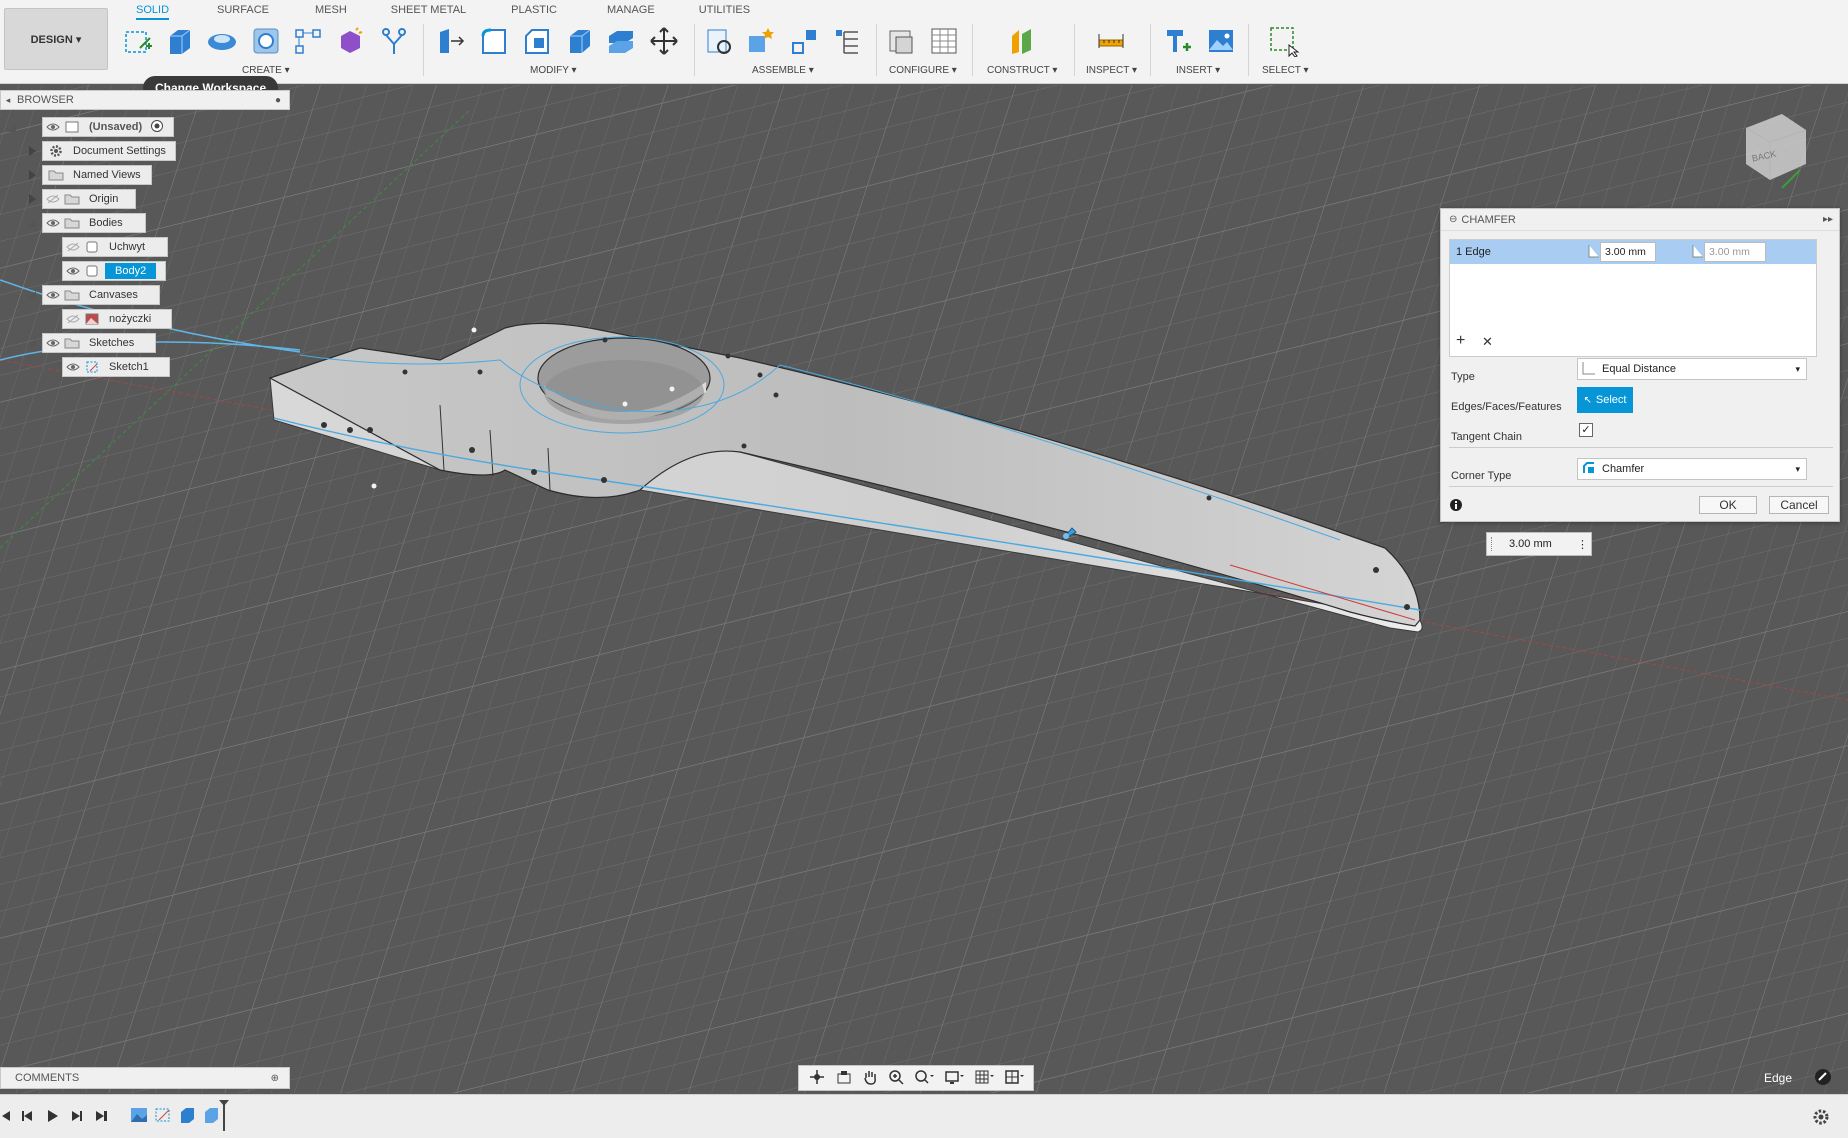  Describe the element at coordinates (116, 367) in the screenshot. I see `browser-node-sketch1: Sketch1` at that location.